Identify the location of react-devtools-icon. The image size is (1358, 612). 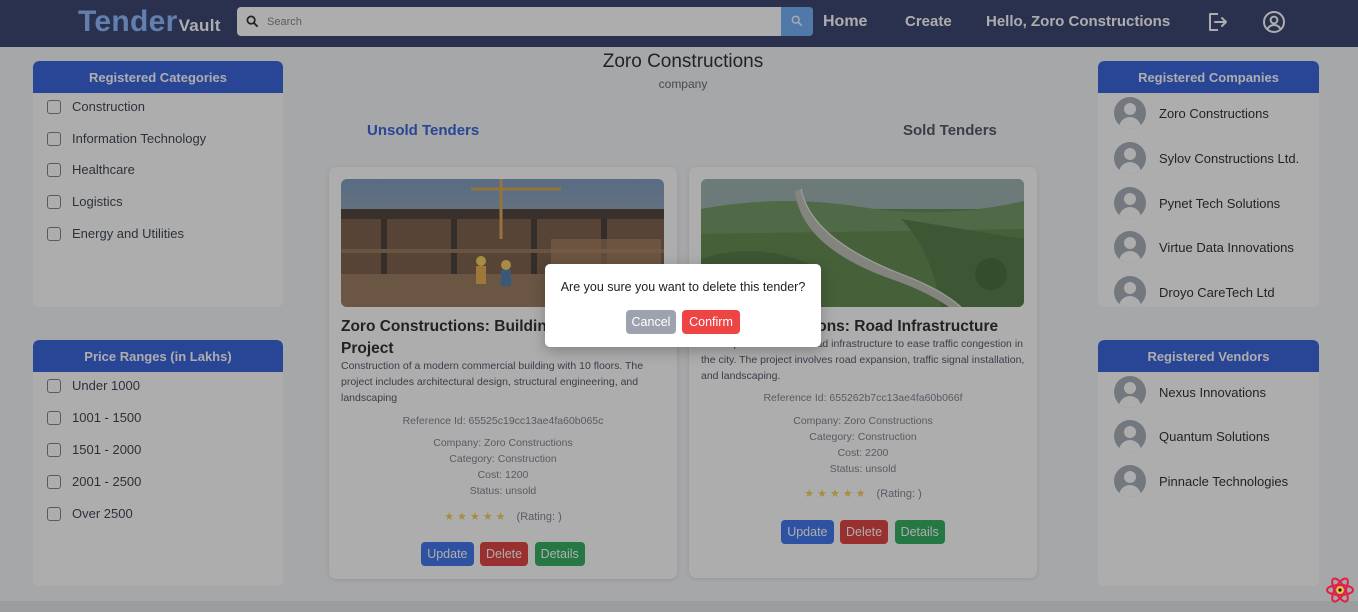
(1340, 590).